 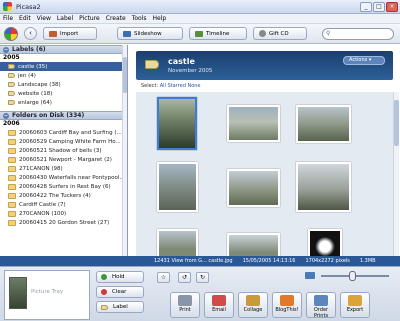 I want to click on label-button: Label, so click(x=120, y=307).